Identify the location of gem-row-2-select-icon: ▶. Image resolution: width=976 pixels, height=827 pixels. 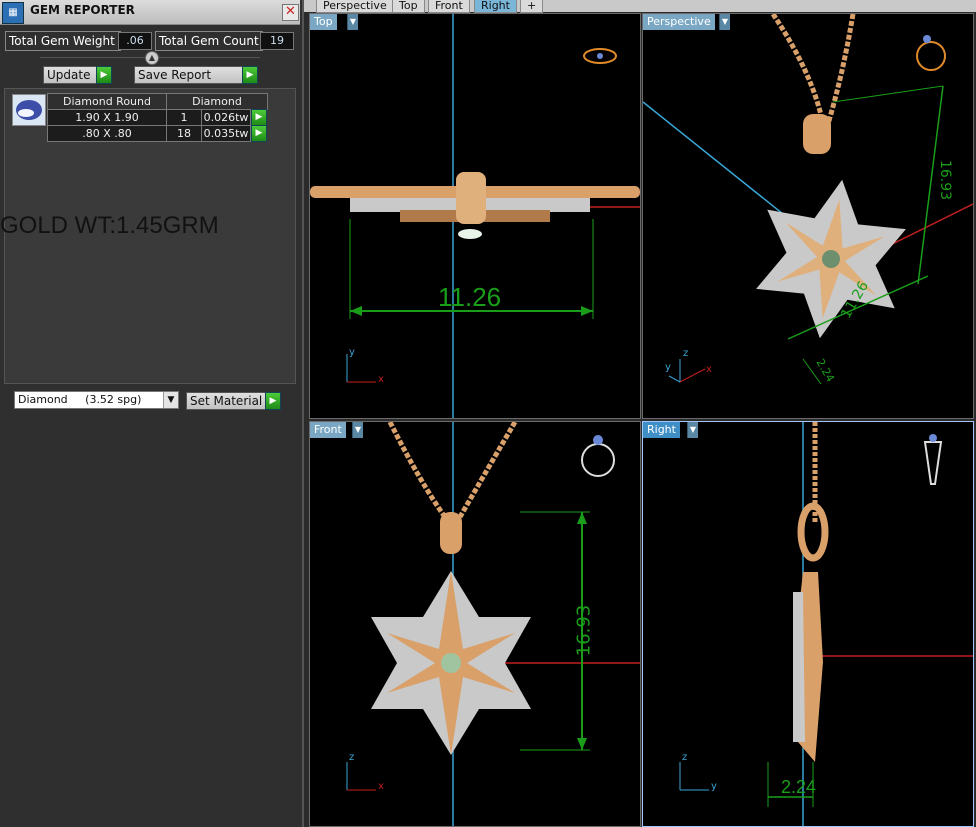
(259, 133).